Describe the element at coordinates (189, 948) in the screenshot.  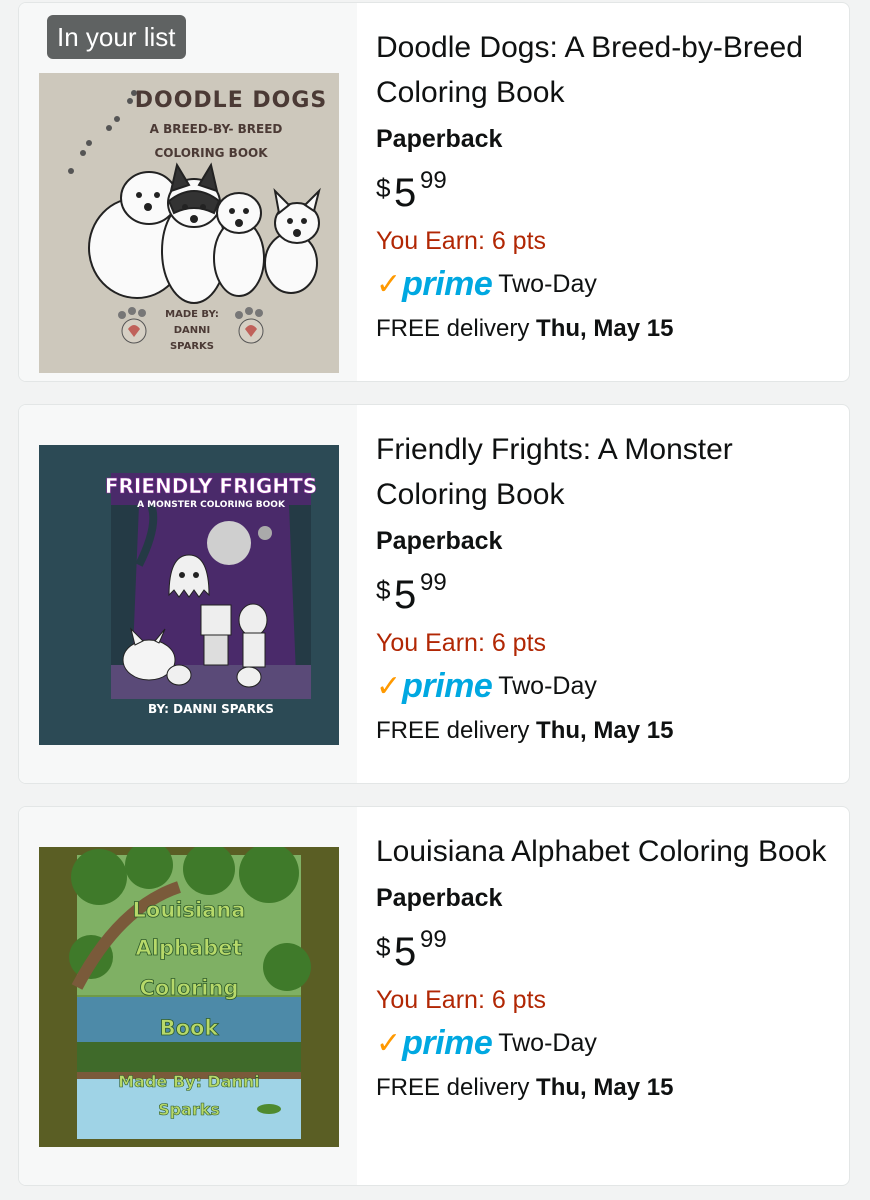
I see `cover-title: Alphabet` at that location.